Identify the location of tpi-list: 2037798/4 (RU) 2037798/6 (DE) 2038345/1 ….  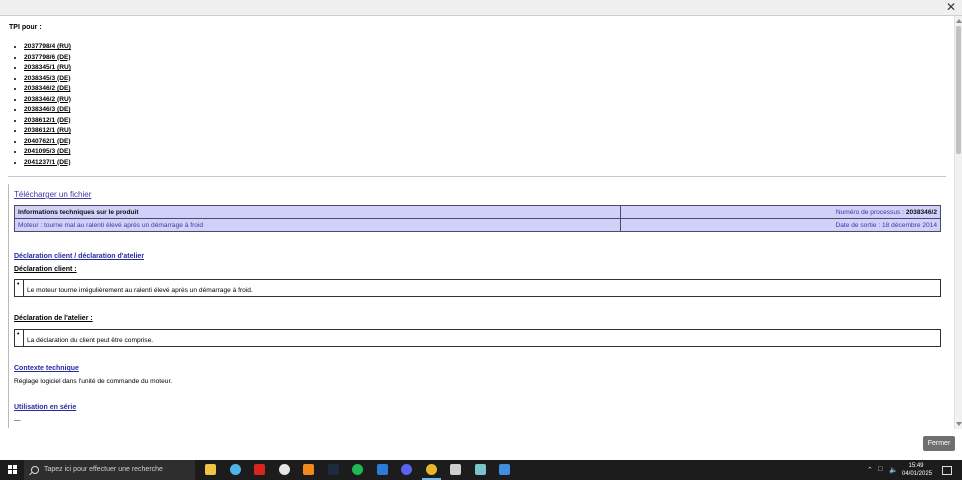
(42, 105).